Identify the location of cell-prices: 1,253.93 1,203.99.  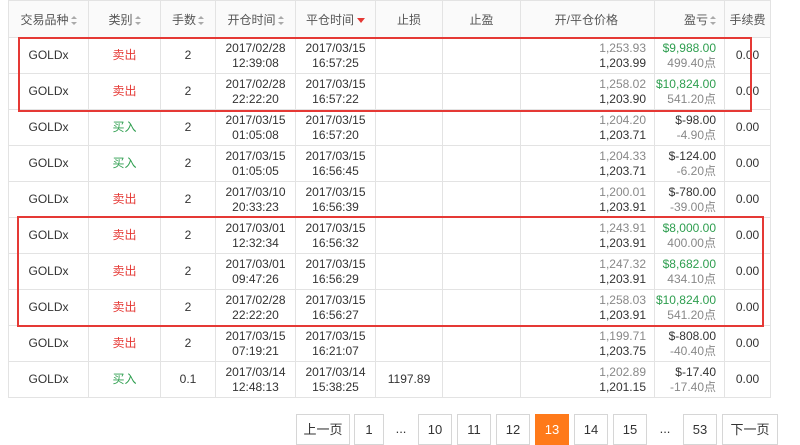
(587, 55).